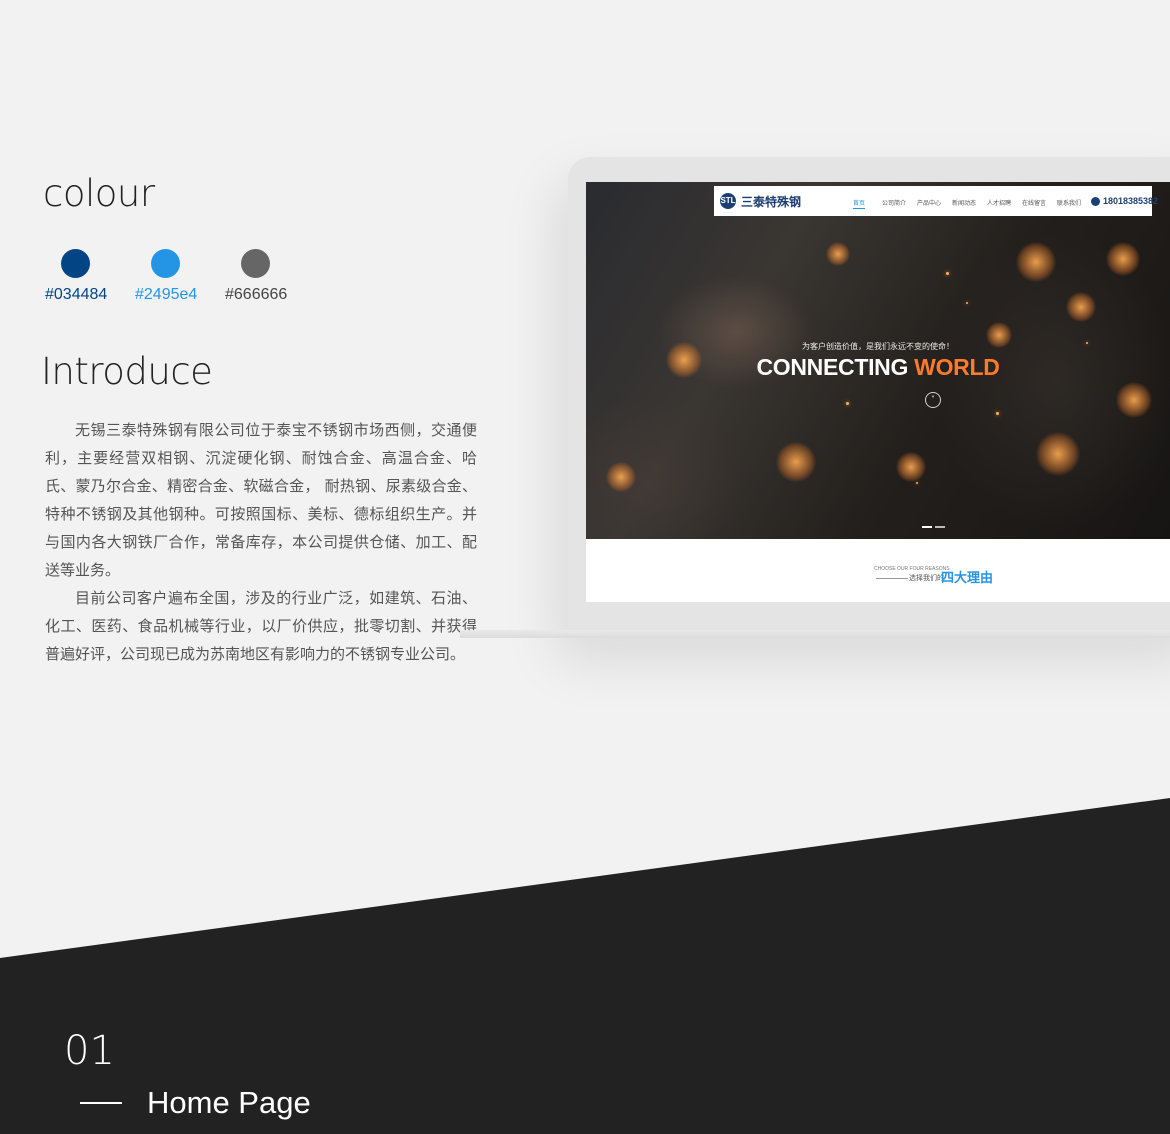 Image resolution: width=1170 pixels, height=1134 pixels. I want to click on nav-item-contact: 联系我们, so click(1069, 202).